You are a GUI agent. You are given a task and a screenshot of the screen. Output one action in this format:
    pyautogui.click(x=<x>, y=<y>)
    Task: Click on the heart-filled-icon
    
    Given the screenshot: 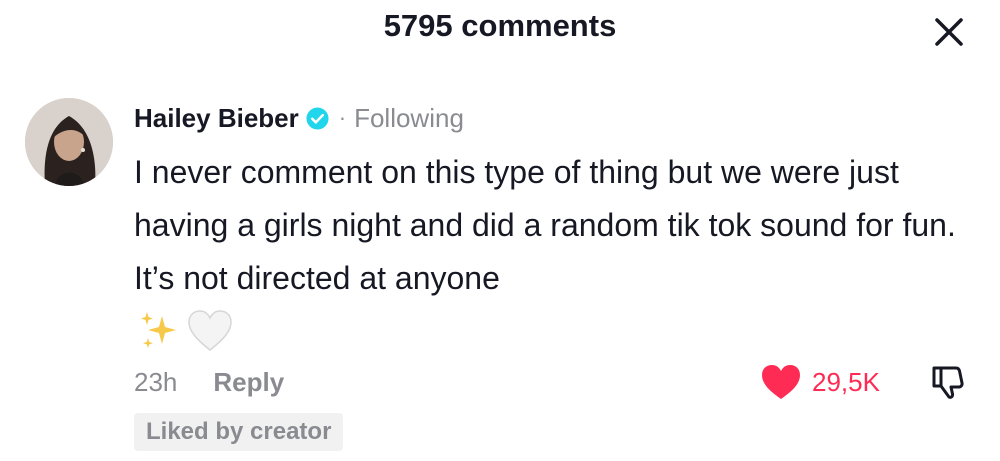 What is the action you would take?
    pyautogui.click(x=781, y=382)
    